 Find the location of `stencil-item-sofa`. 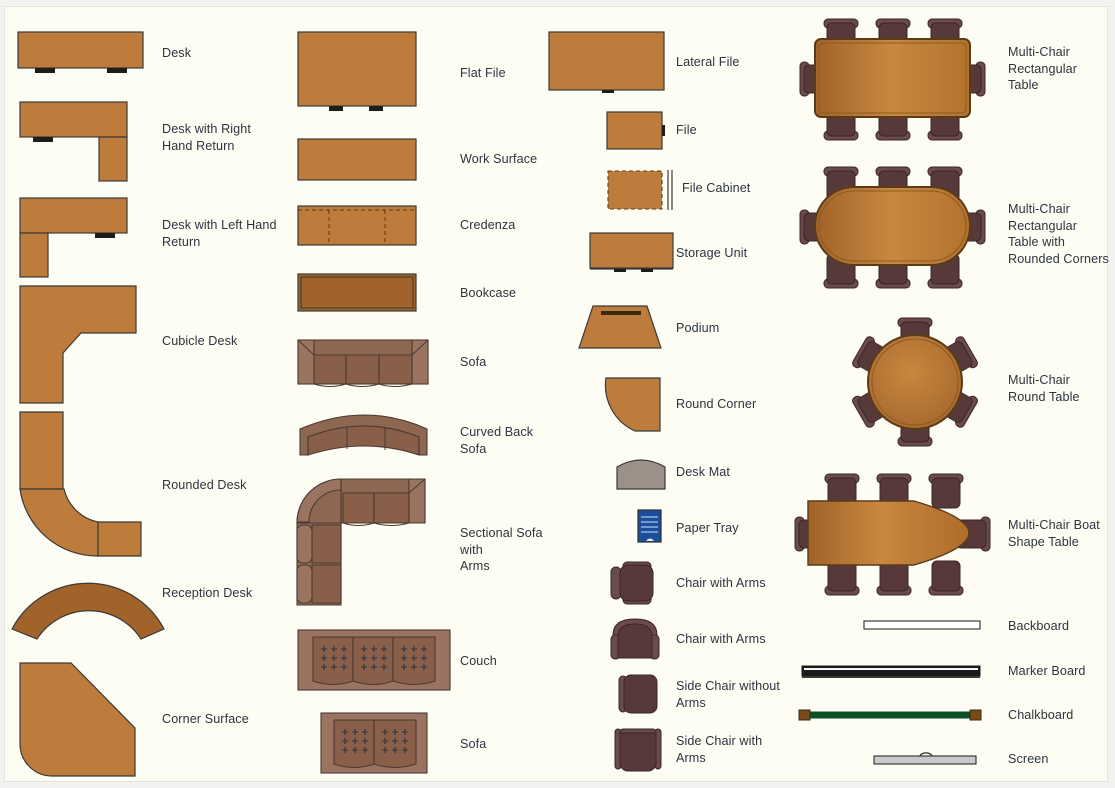

stencil-item-sofa is located at coordinates (367, 364).